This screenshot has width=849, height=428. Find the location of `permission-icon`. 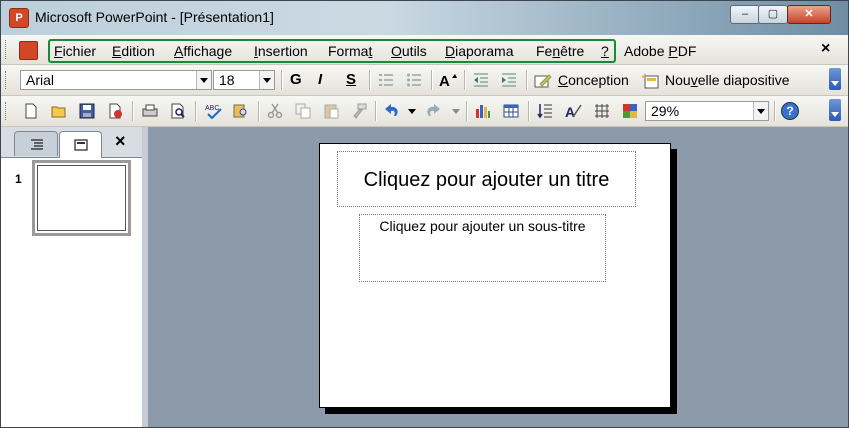

permission-icon is located at coordinates (115, 111).